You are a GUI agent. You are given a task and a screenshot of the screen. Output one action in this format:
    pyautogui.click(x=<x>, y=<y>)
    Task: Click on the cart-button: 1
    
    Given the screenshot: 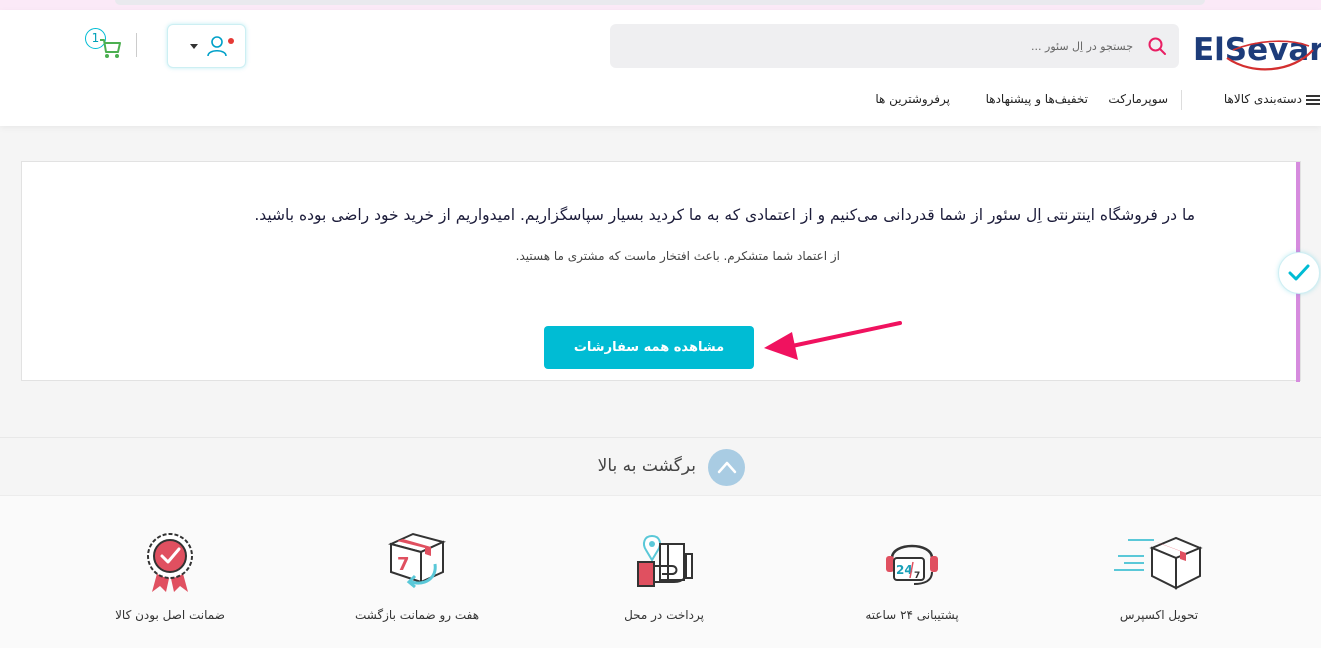 What is the action you would take?
    pyautogui.click(x=104, y=46)
    